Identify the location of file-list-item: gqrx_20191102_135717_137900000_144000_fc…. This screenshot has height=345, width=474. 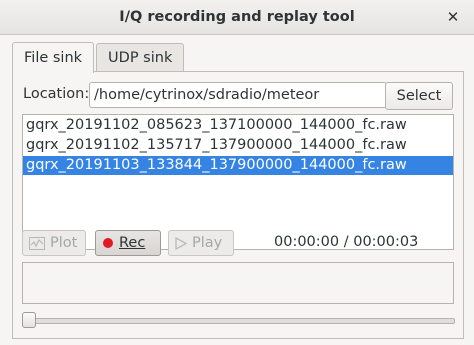
(238, 145).